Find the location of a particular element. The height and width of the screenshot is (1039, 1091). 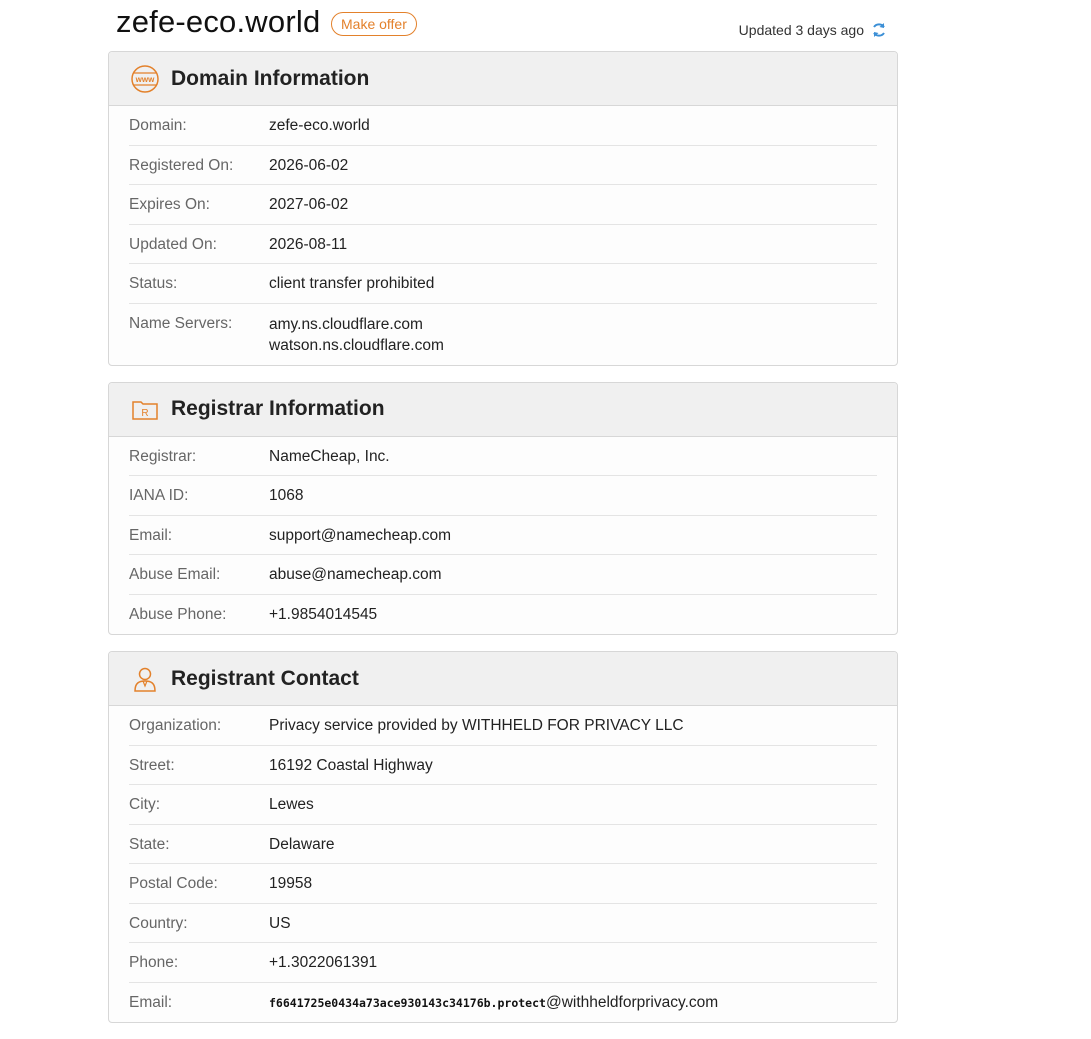

field-value: zefe-eco.world is located at coordinates (319, 125).